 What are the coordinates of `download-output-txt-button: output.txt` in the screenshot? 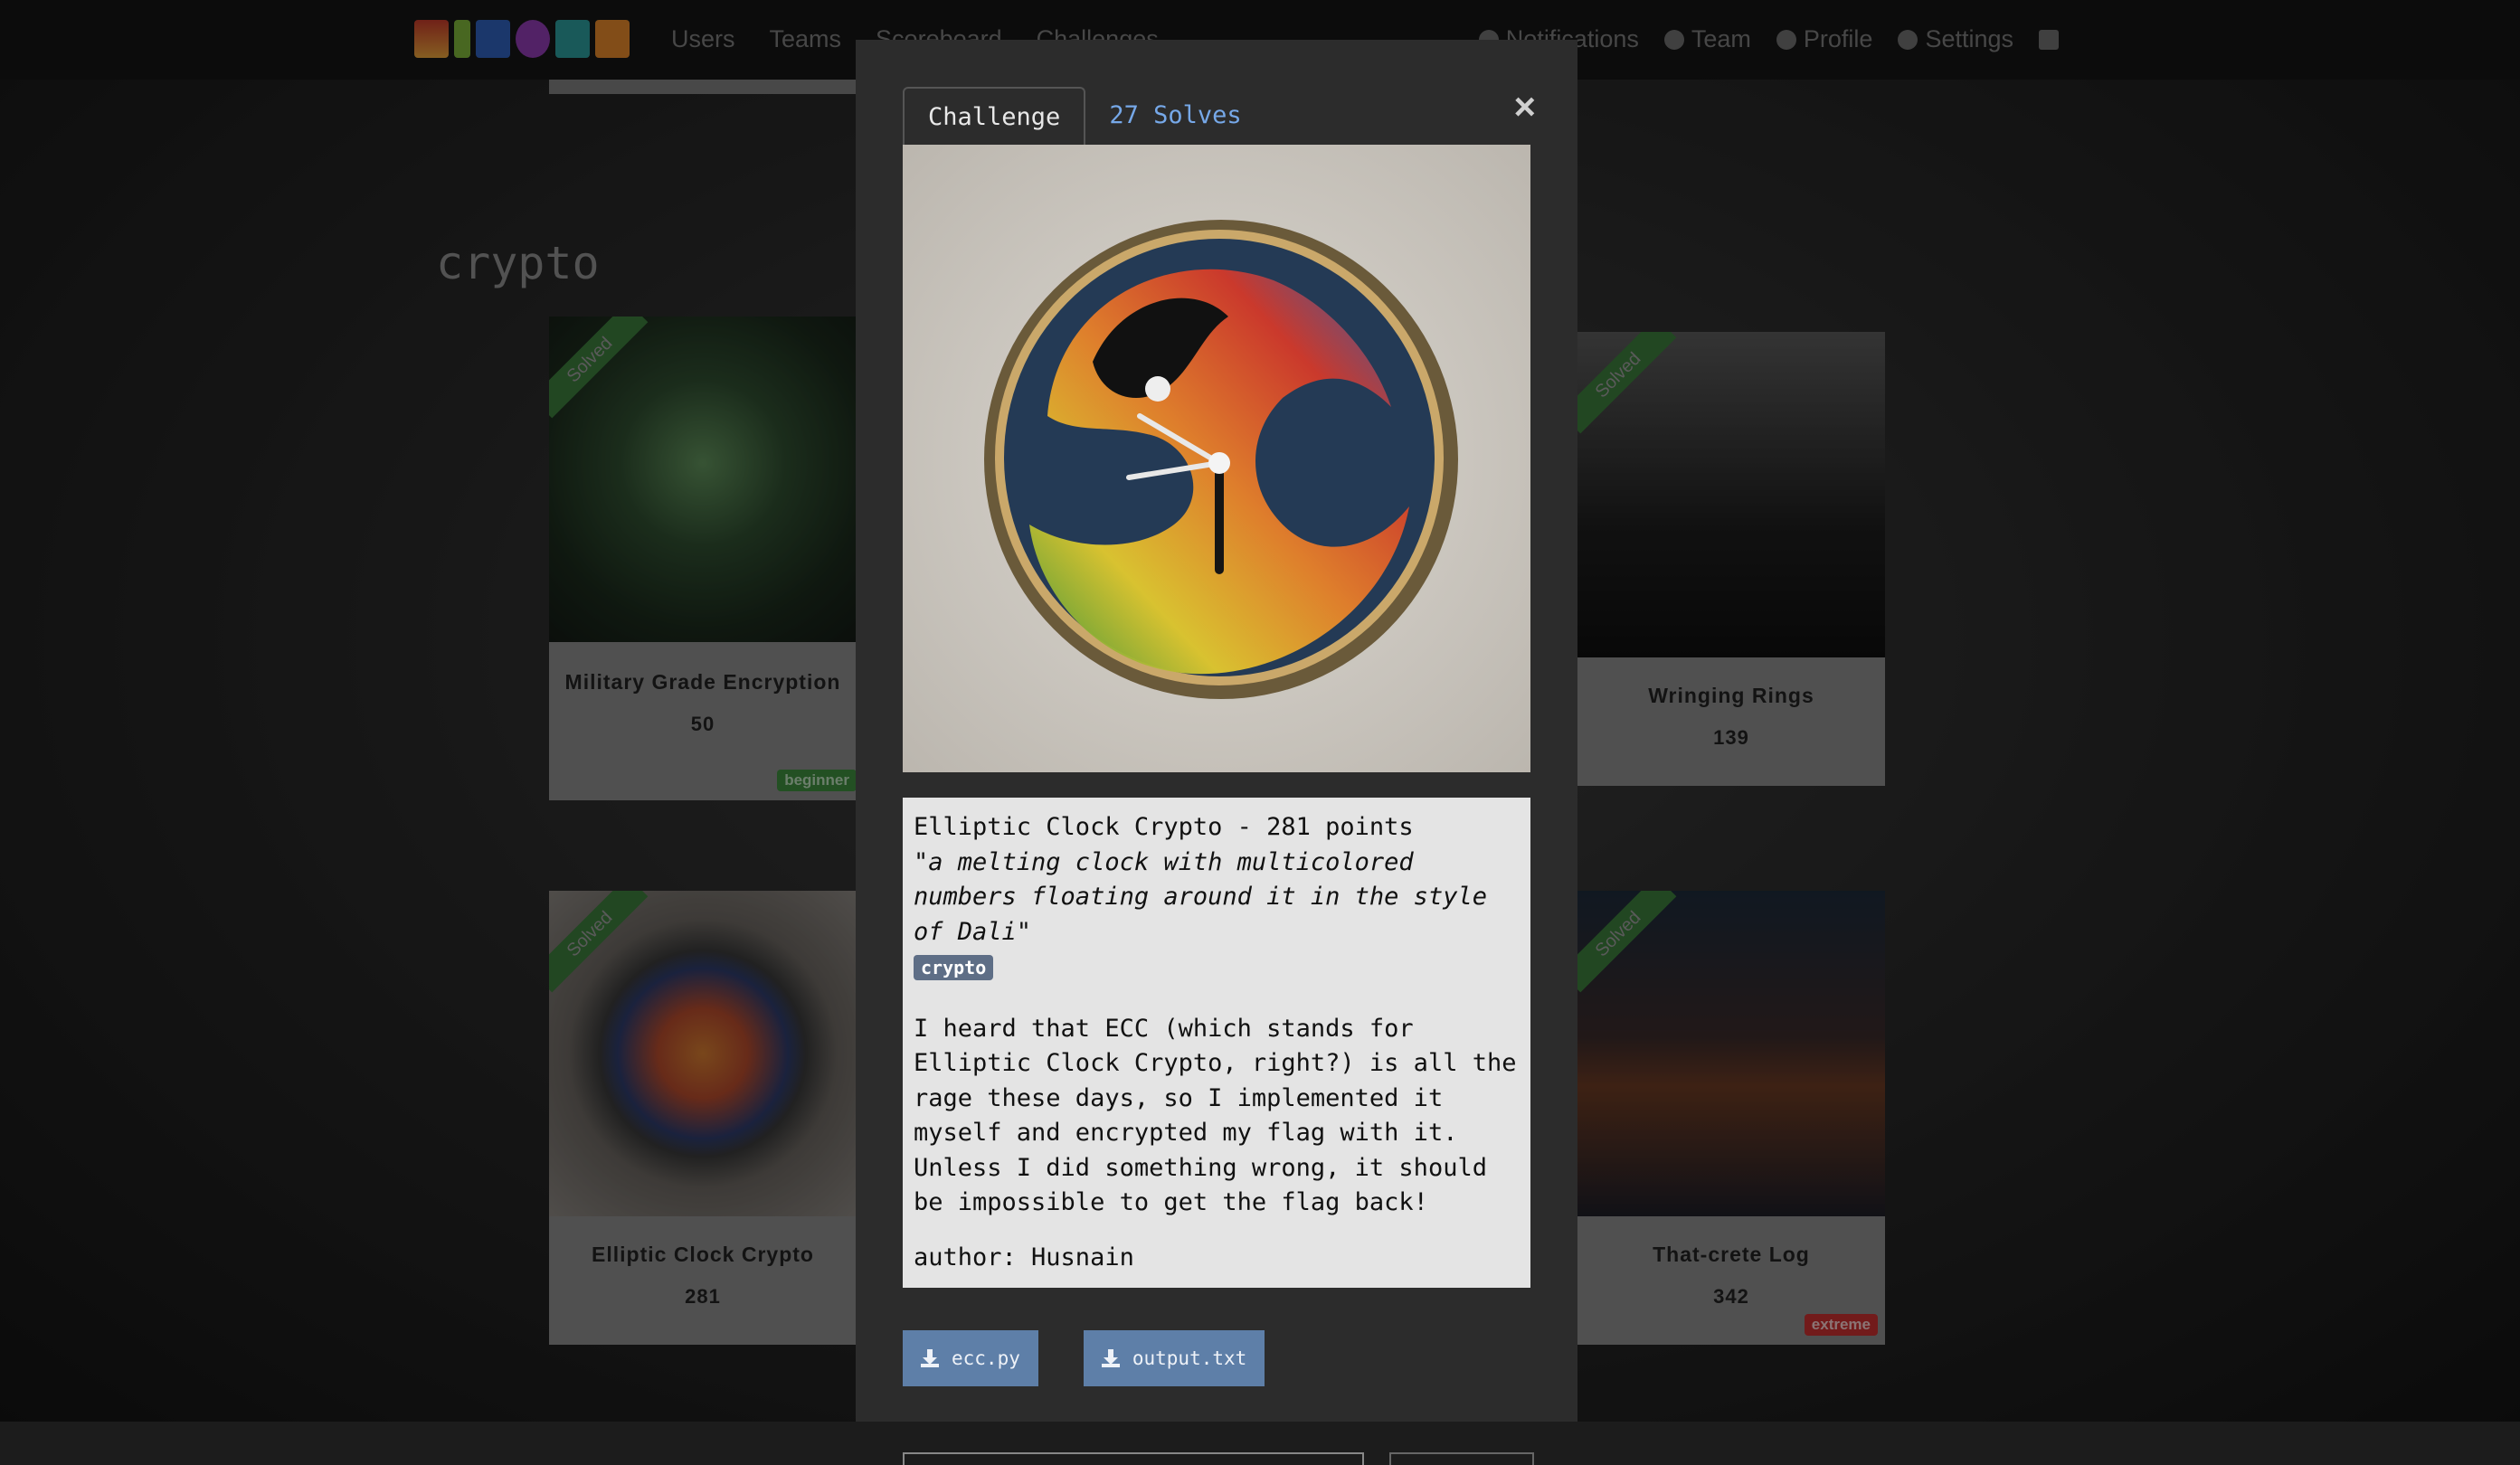 It's located at (1174, 1358).